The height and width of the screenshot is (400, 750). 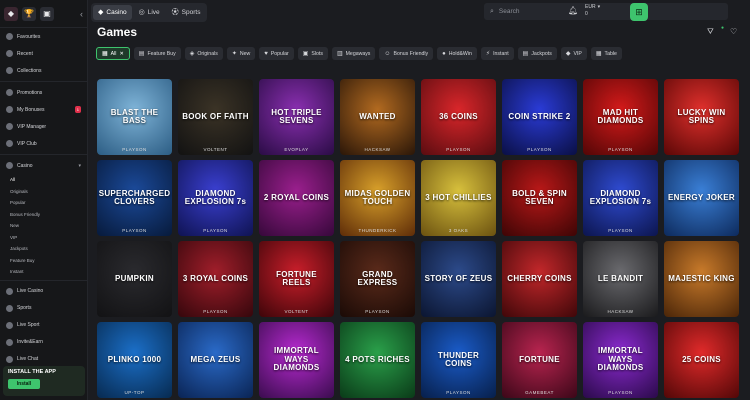 I want to click on search-icon: ⌕, so click(x=492, y=11).